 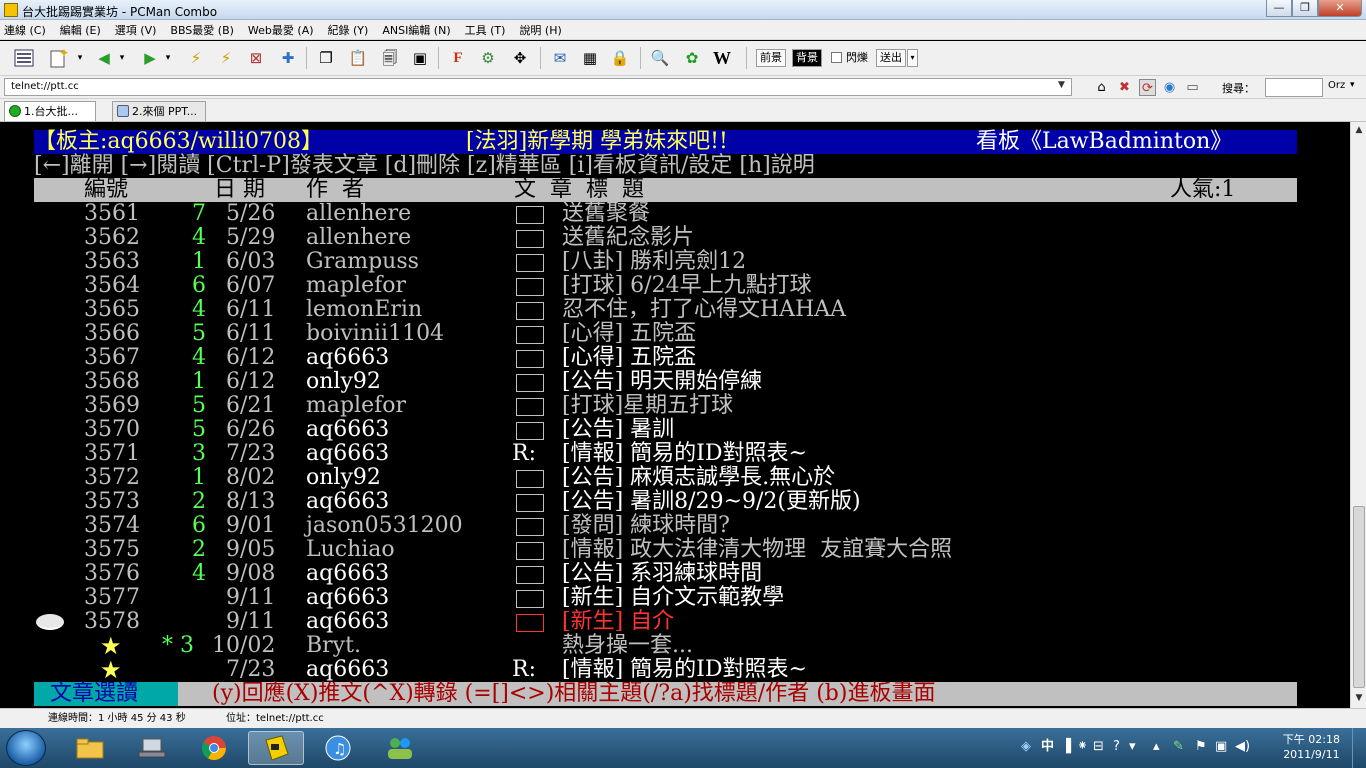 What do you see at coordinates (1132, 747) in the screenshot?
I see `ime-menu-icon: ▾` at bounding box center [1132, 747].